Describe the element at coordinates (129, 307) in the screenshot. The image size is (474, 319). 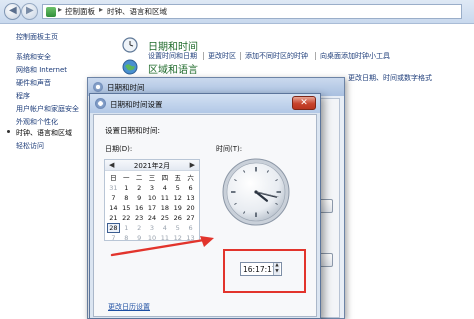
I see `change-calendar-settings-link: 更改日历设置` at that location.